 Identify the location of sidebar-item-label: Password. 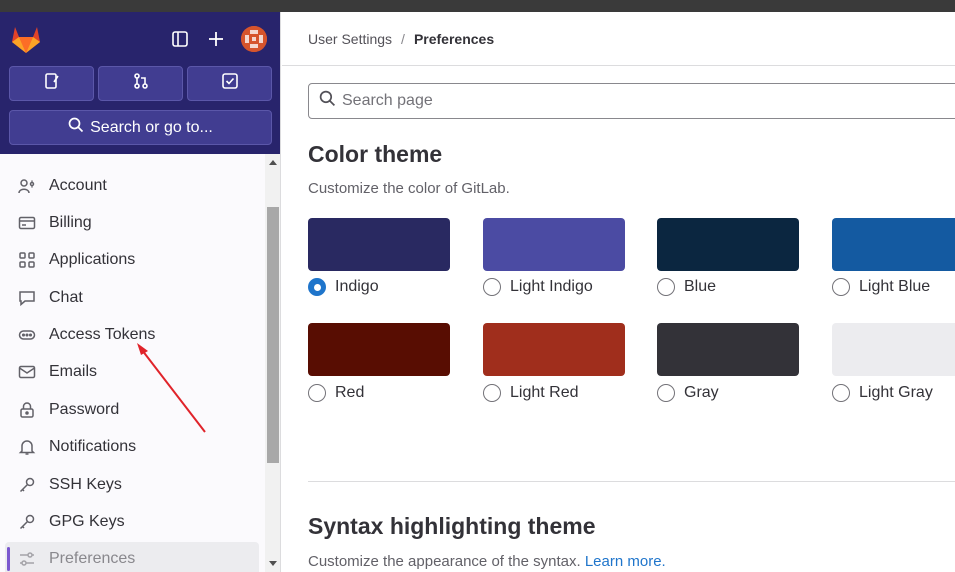
(84, 409).